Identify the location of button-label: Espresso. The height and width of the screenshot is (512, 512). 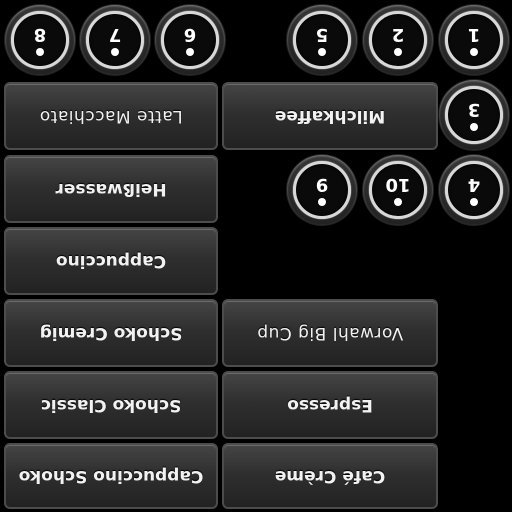
(330, 405).